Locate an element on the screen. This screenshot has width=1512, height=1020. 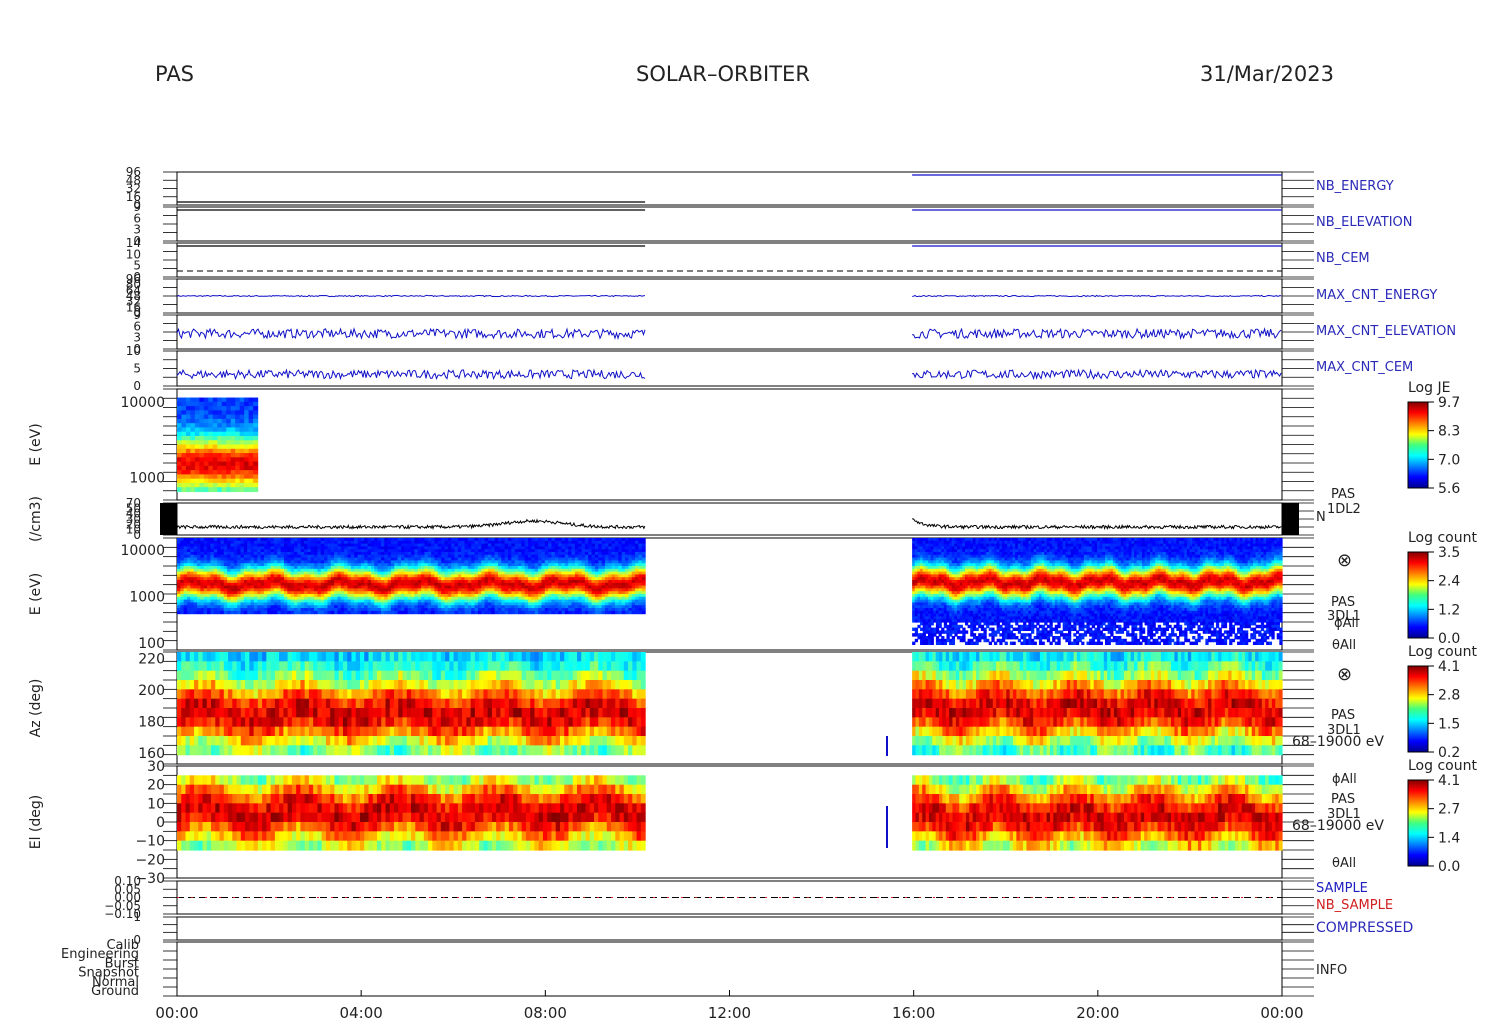
colorbar-log-je-tick-label: 7.0 is located at coordinates (1449, 460).